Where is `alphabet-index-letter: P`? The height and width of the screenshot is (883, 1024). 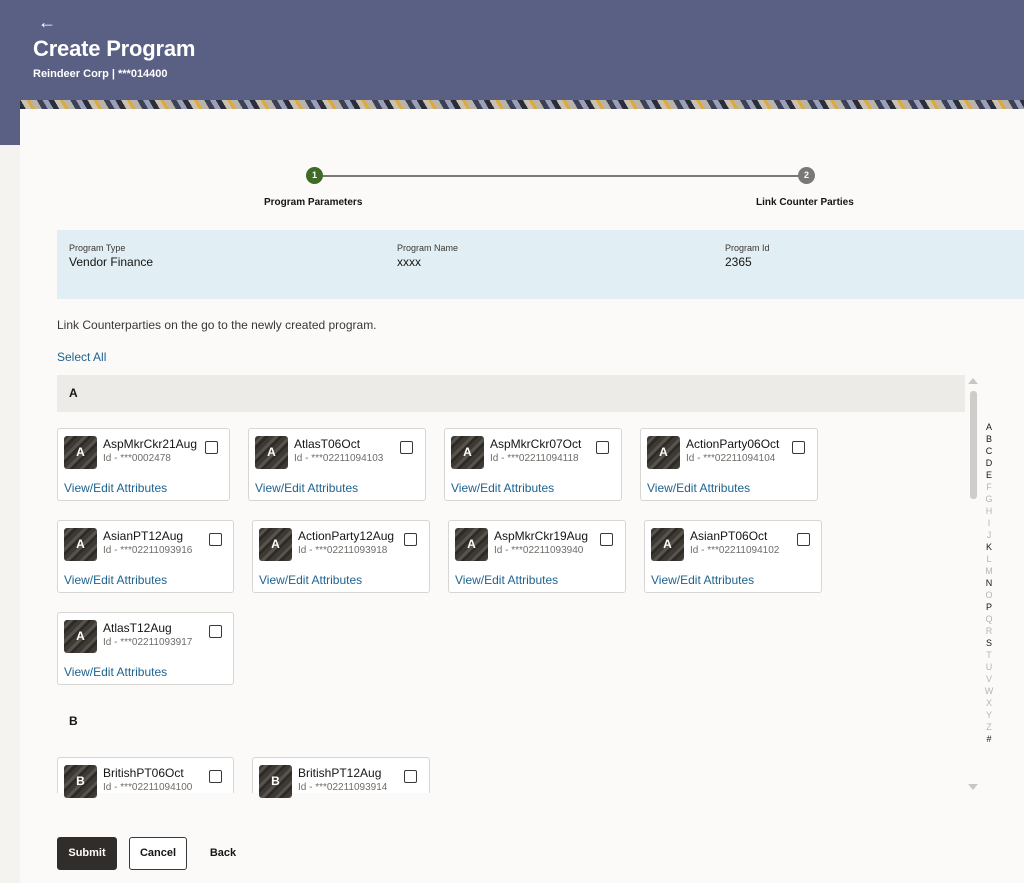 alphabet-index-letter: P is located at coordinates (989, 607).